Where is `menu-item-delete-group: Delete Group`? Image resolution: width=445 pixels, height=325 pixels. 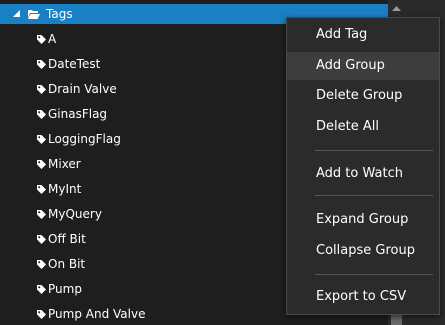
menu-item-delete-group: Delete Group is located at coordinates (363, 96).